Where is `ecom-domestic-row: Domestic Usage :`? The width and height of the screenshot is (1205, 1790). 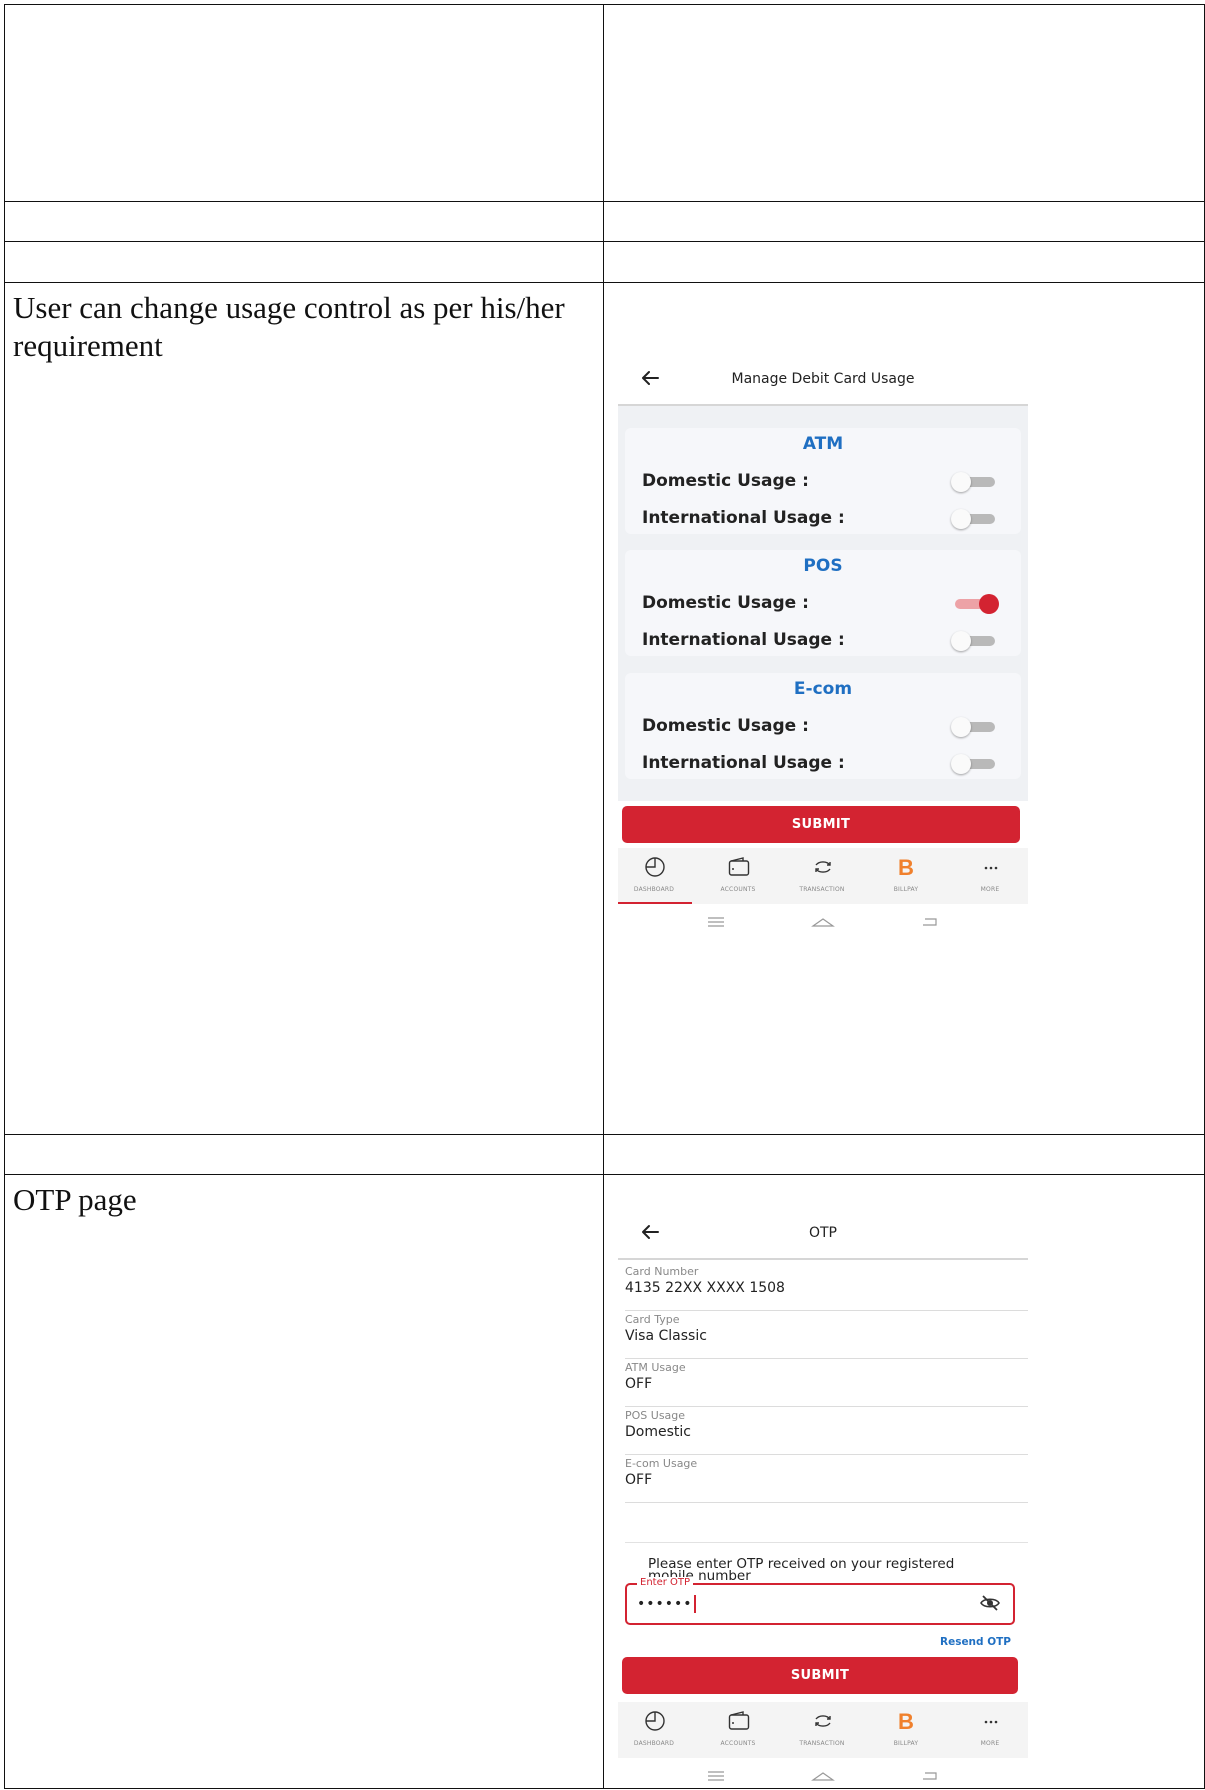
ecom-domestic-row: Domestic Usage : is located at coordinates (820, 726).